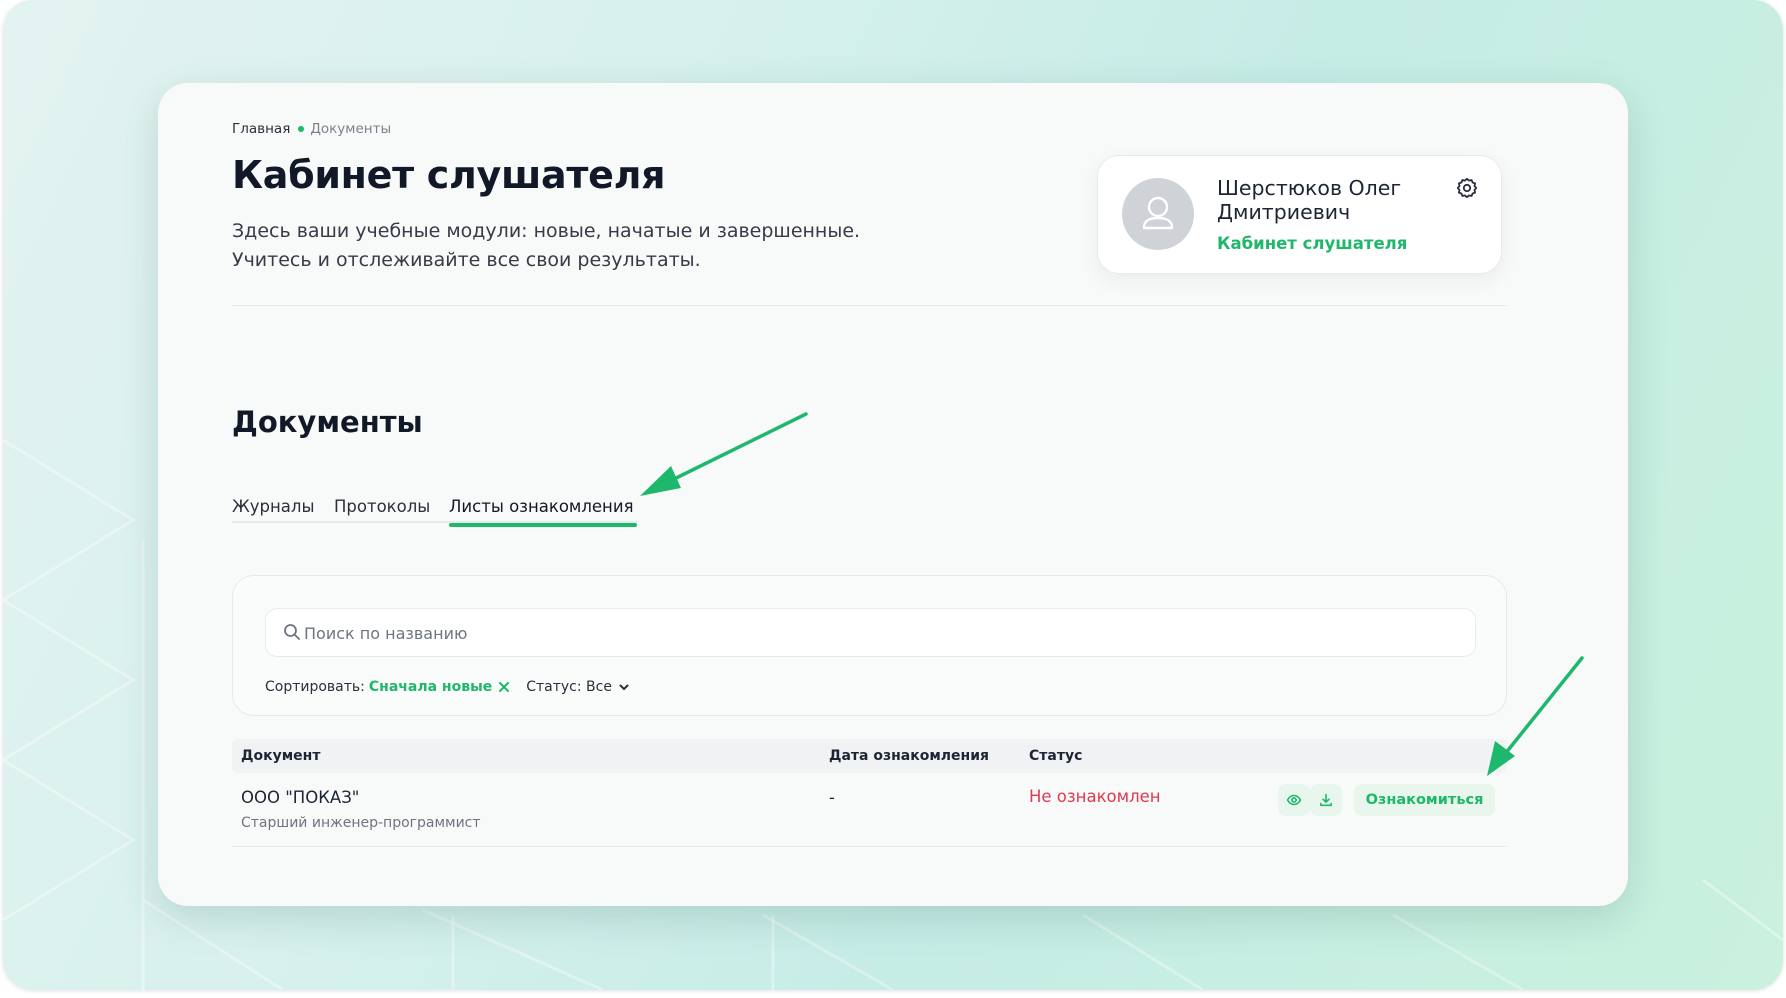 This screenshot has width=1786, height=998. I want to click on download-icon, so click(1326, 800).